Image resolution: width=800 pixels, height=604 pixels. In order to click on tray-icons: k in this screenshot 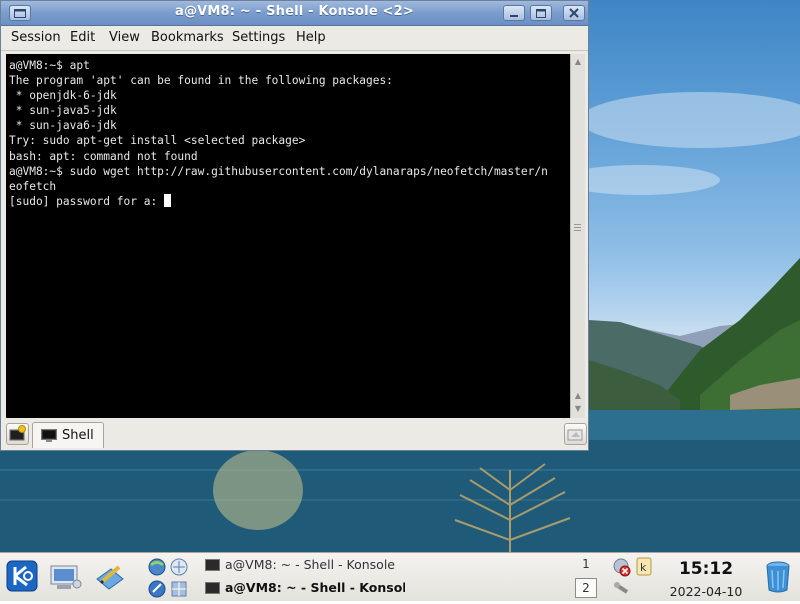, I will do `click(632, 575)`.